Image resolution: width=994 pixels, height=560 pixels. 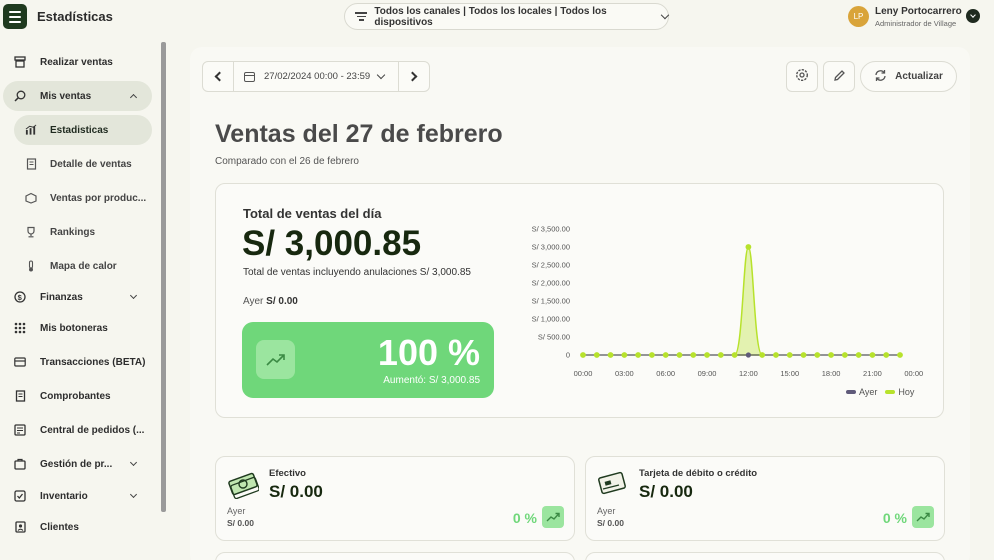 What do you see at coordinates (583, 373) in the screenshot?
I see `x-tick-label: 00:00` at bounding box center [583, 373].